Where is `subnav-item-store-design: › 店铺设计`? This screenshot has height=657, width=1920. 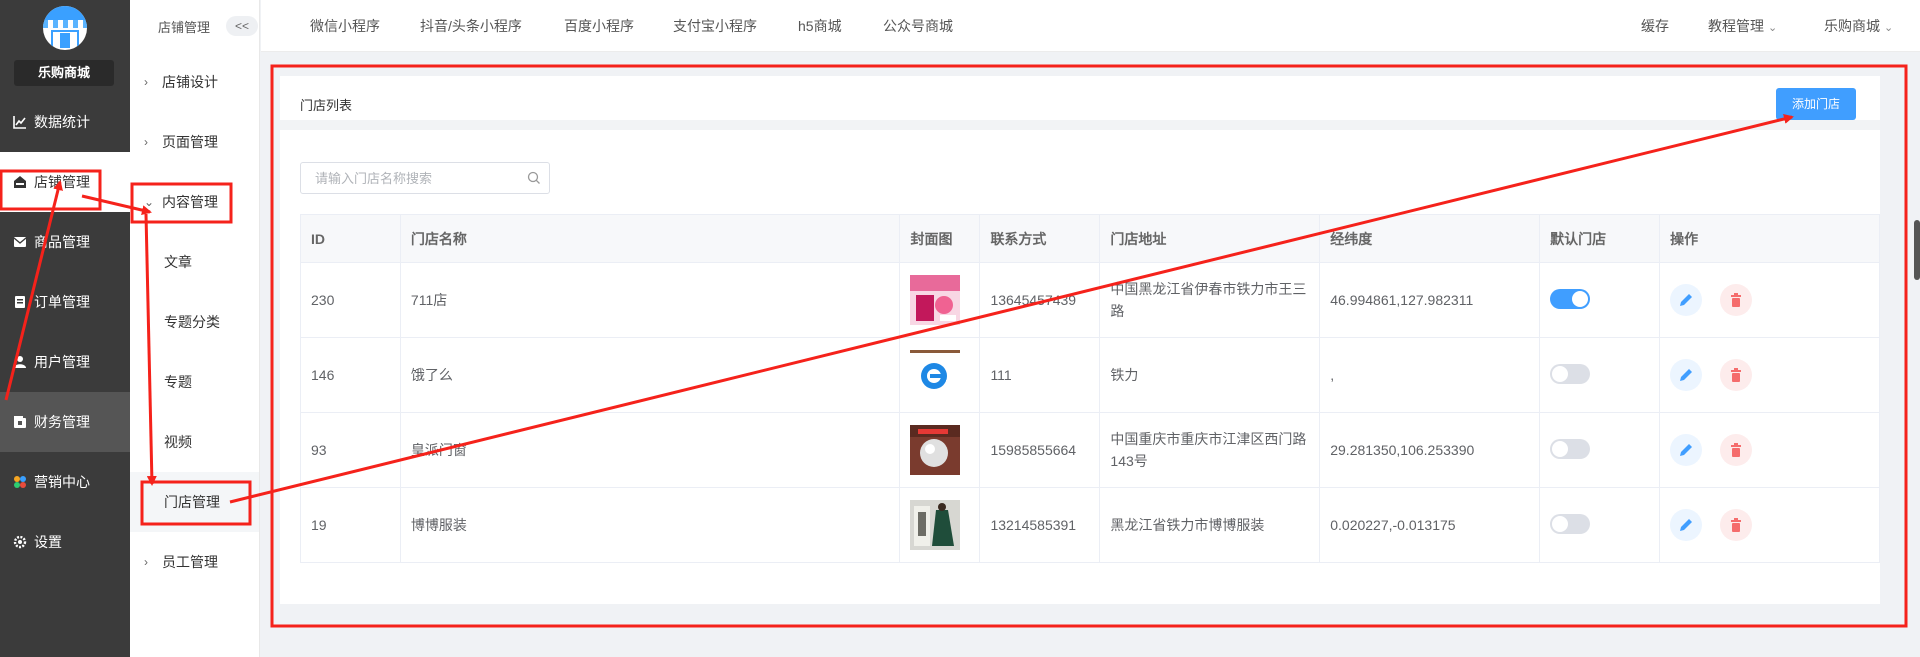
subnav-item-store-design: › 店铺设计 is located at coordinates (194, 82).